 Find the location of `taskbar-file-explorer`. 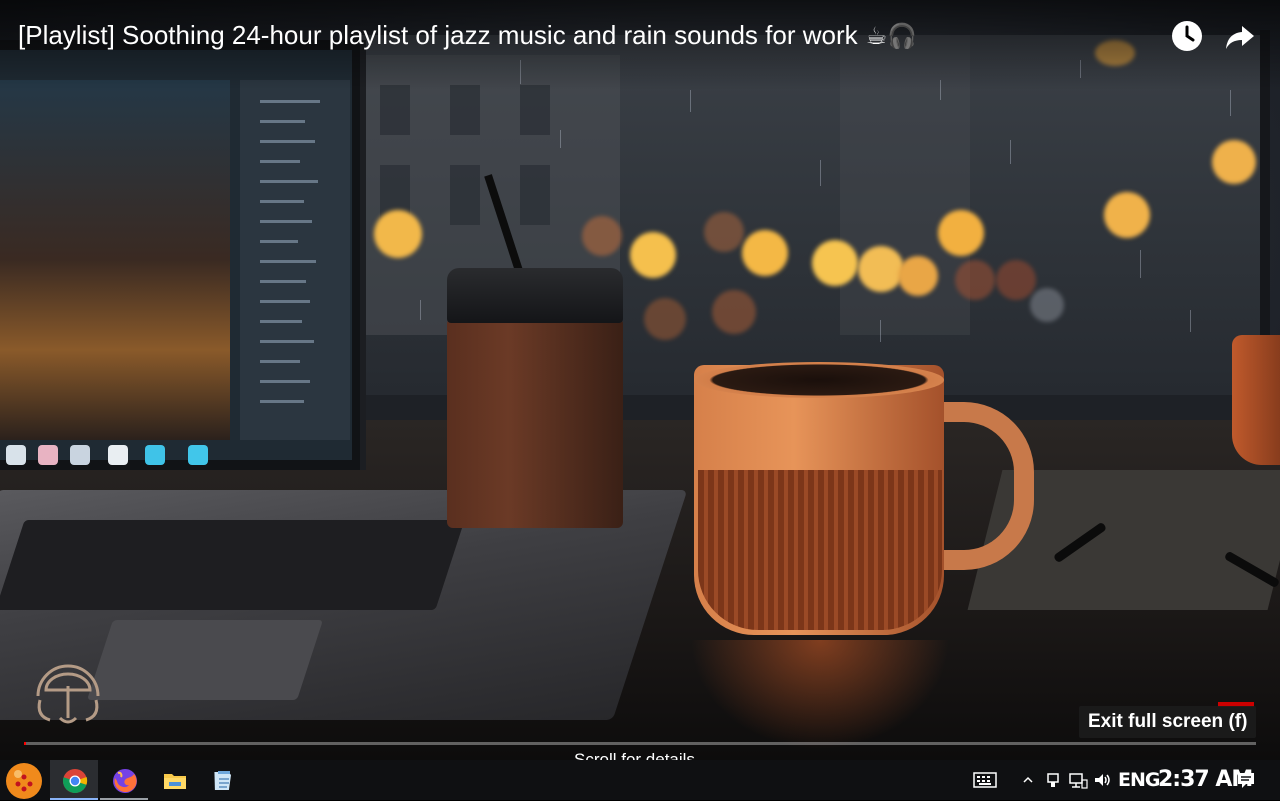

taskbar-file-explorer is located at coordinates (174, 780).